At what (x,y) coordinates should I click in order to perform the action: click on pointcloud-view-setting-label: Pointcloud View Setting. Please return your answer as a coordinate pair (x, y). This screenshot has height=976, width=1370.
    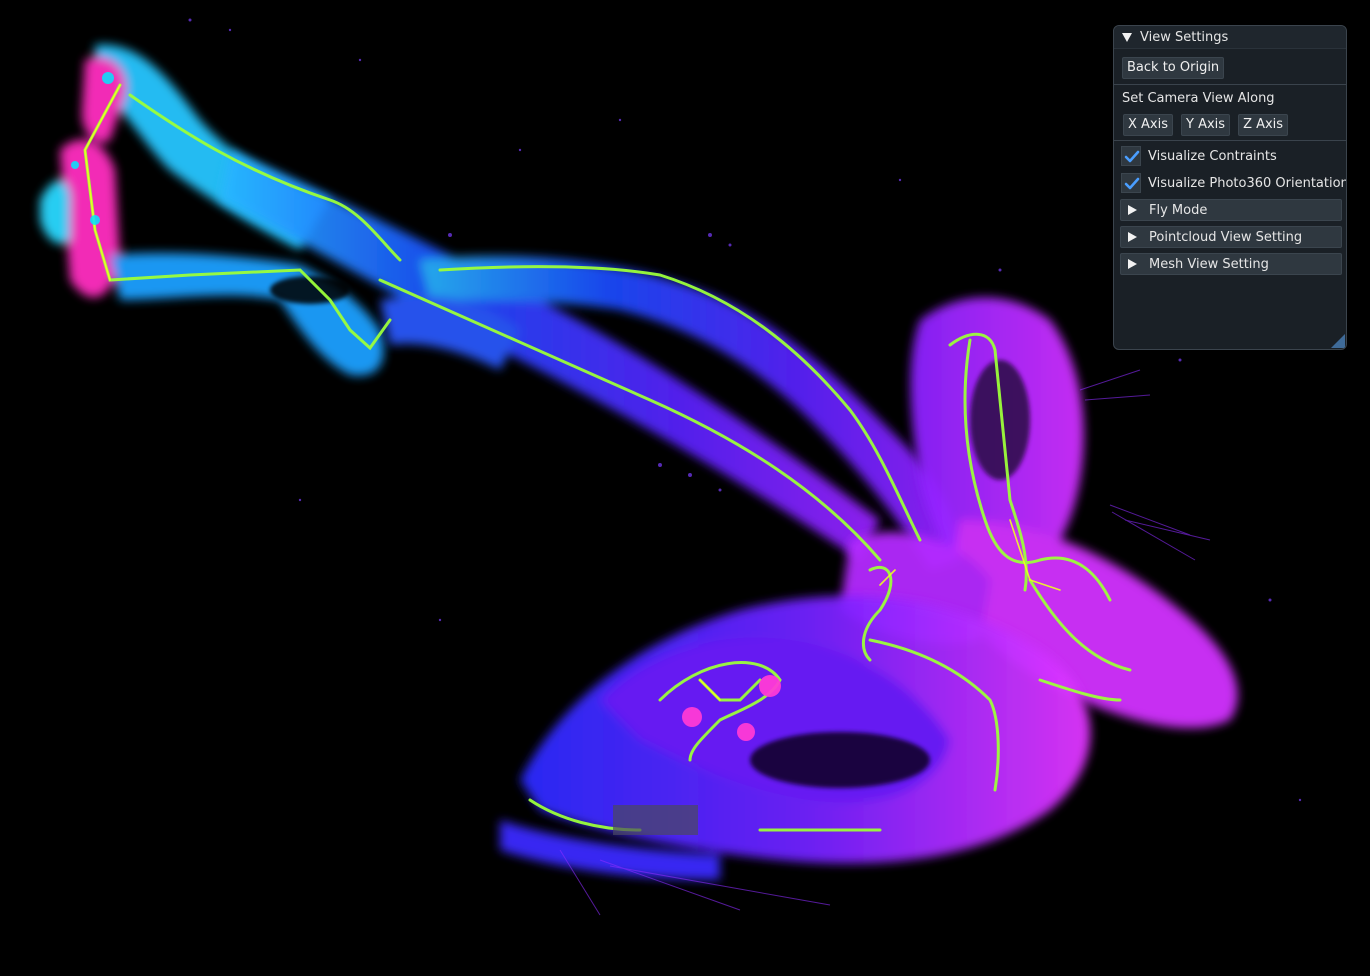
    Looking at the image, I should click on (1226, 237).